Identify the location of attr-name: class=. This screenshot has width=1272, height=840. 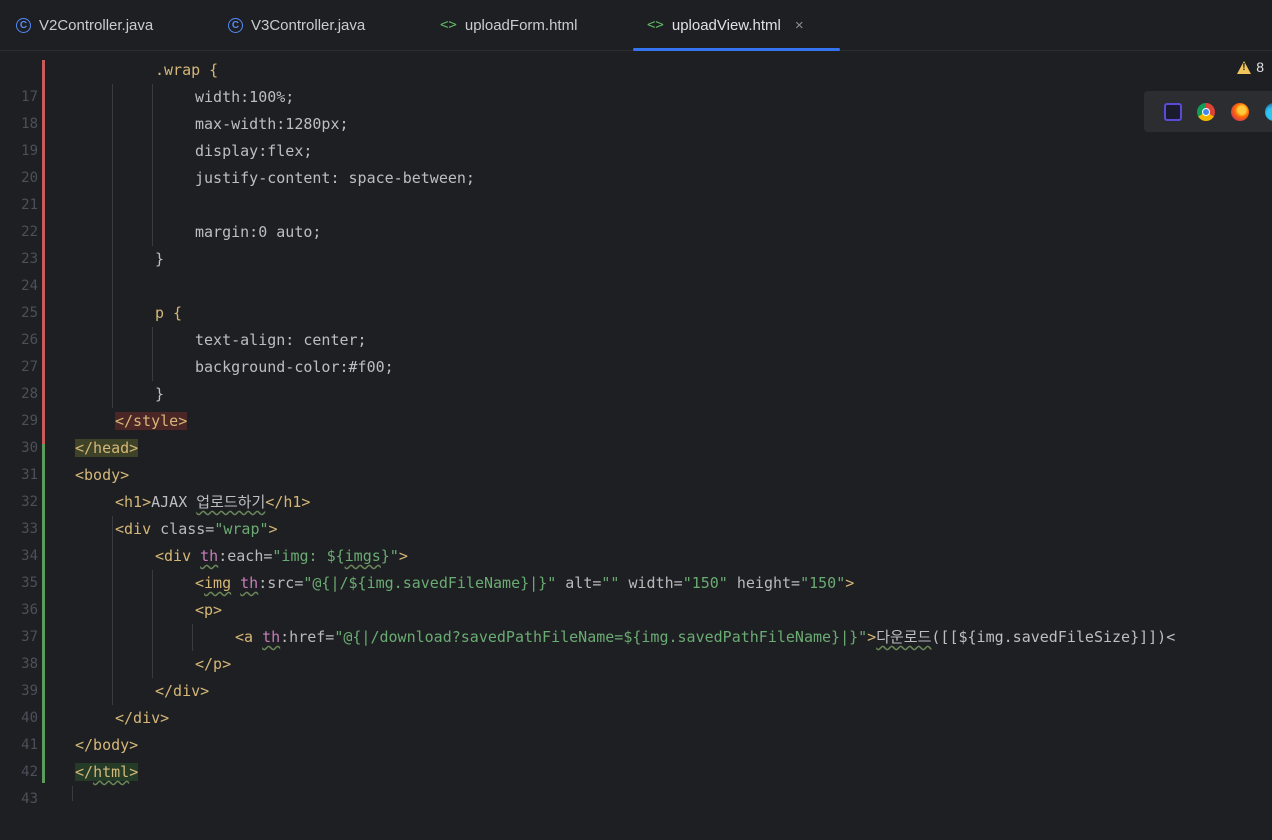
(183, 529).